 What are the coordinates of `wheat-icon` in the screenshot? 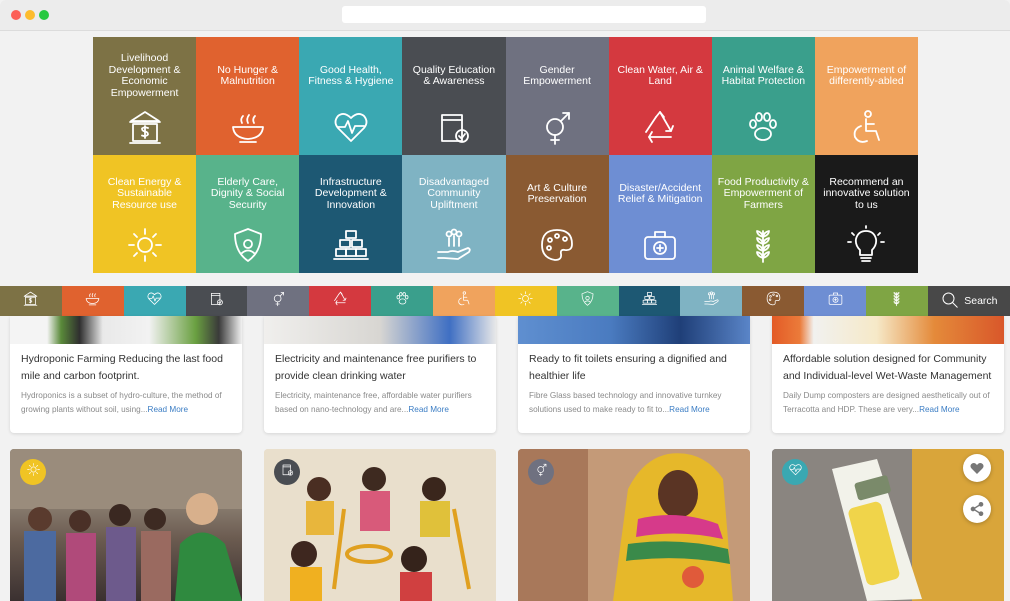 It's located at (896, 301).